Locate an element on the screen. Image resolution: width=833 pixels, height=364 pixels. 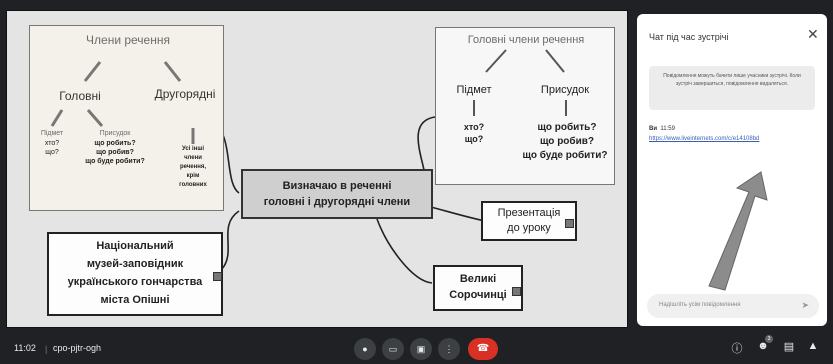
chat-message-input: Надішліть усім повідомлення ➤ is located at coordinates (733, 306).